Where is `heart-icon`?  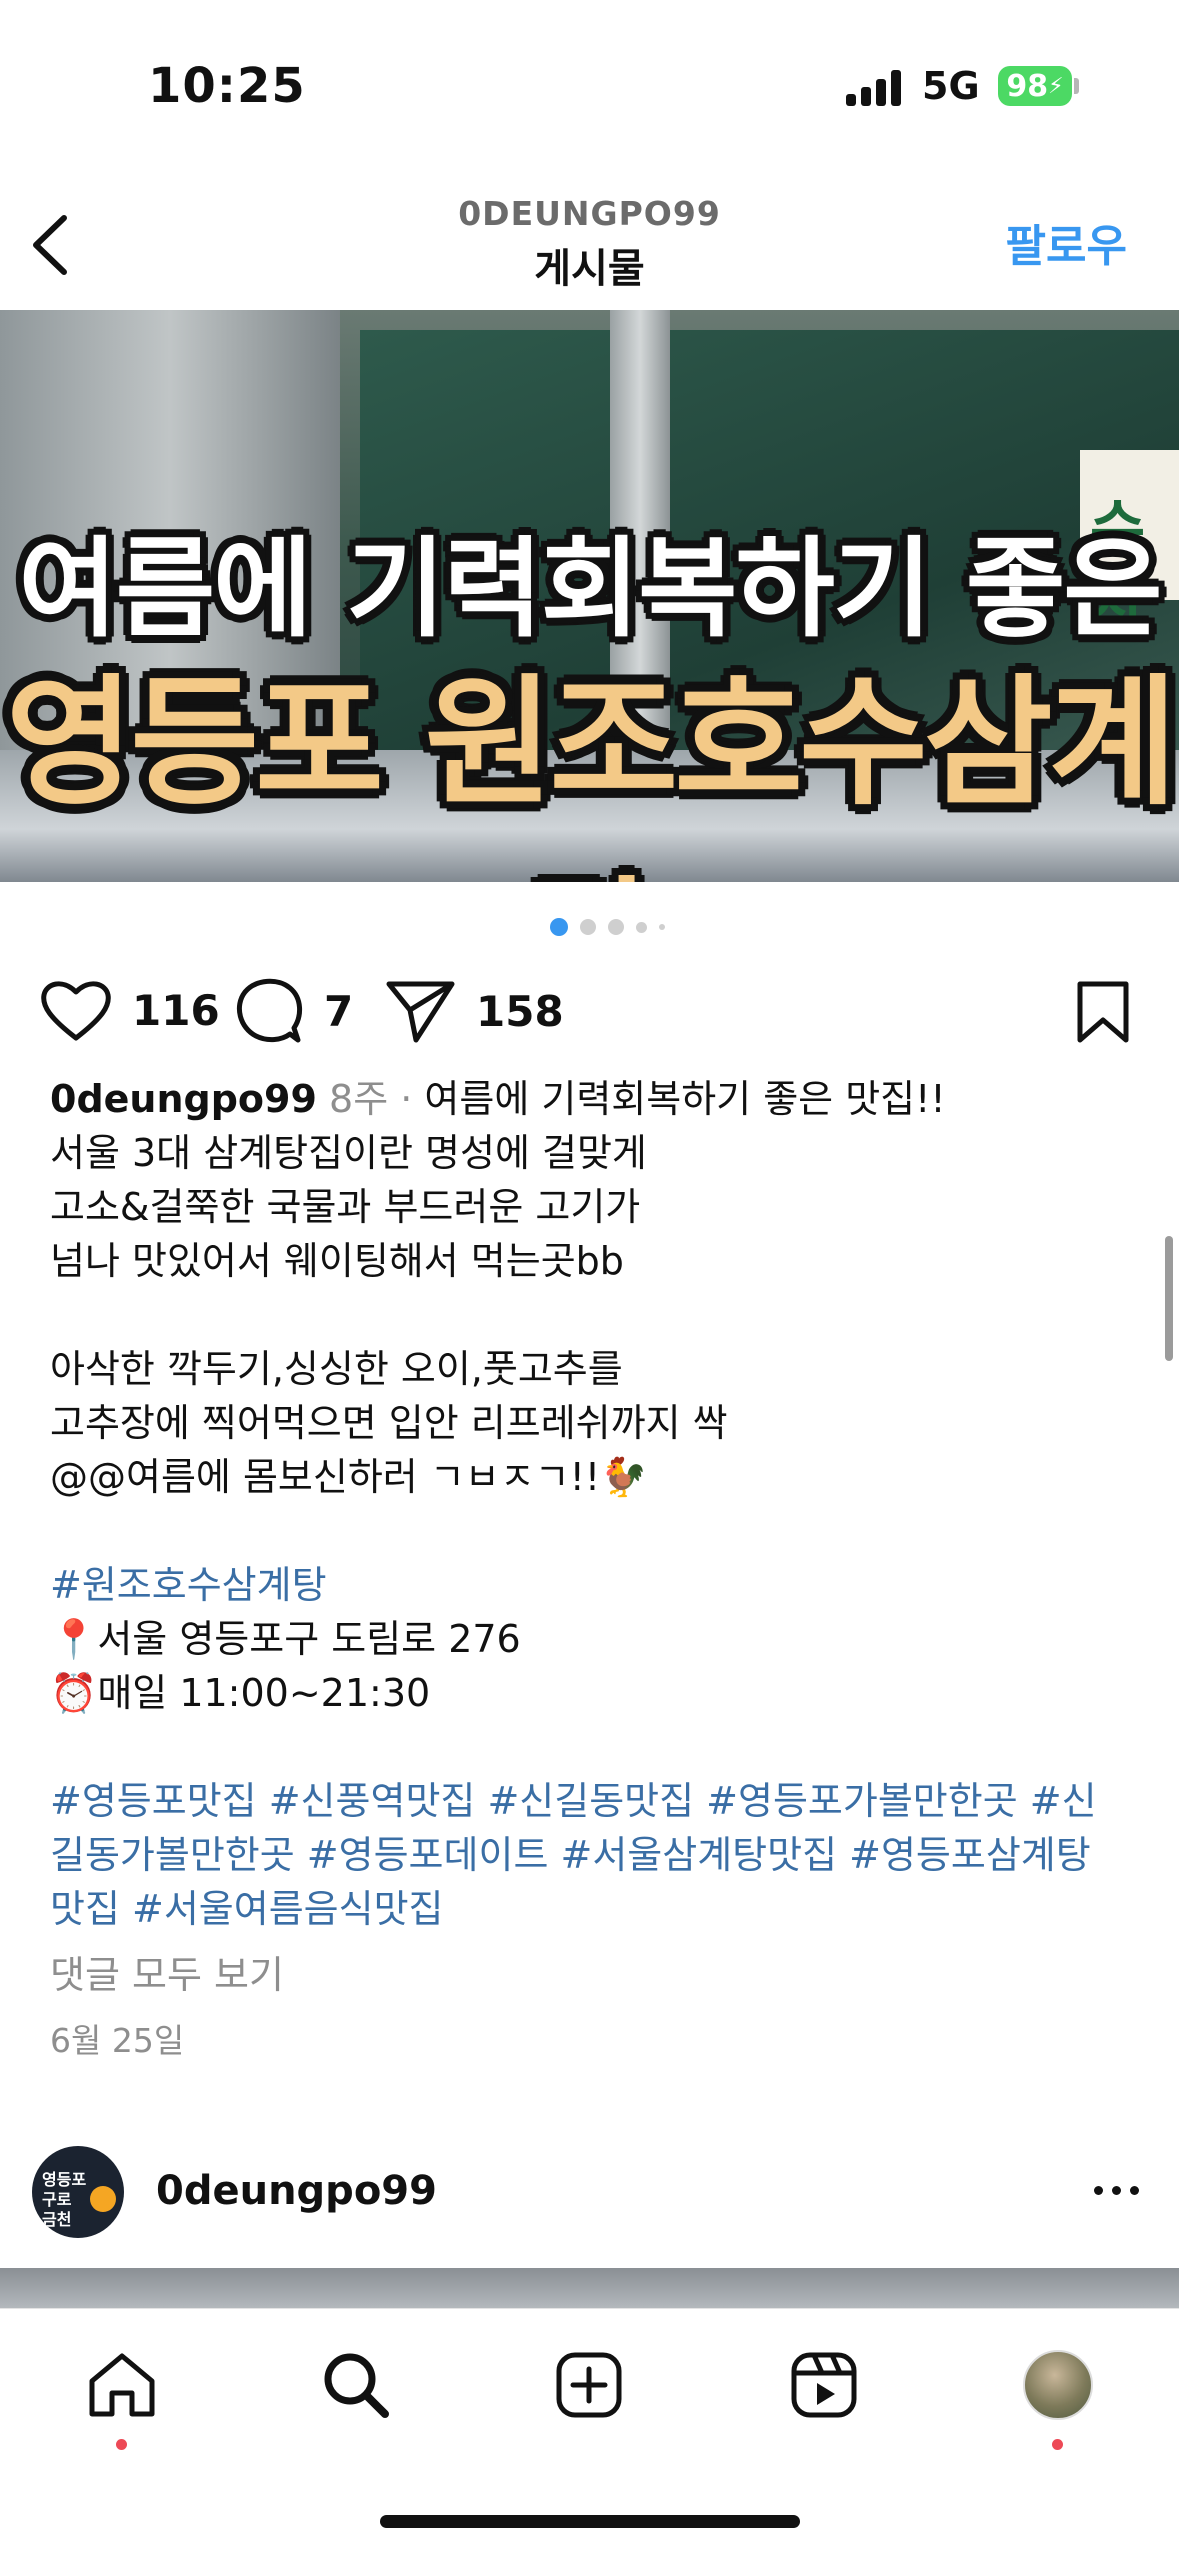
heart-icon is located at coordinates (76, 1010).